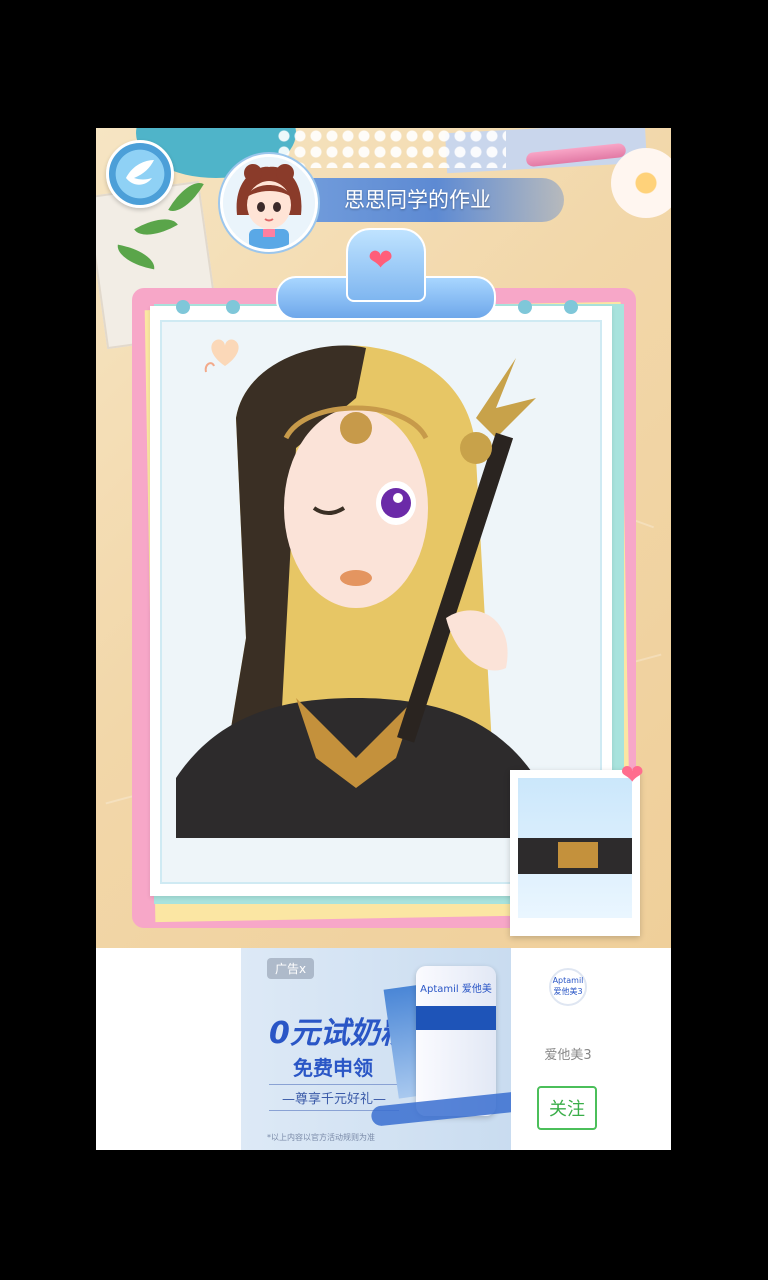 The image size is (768, 1280). I want to click on pearl-decor, so click(391, 148).